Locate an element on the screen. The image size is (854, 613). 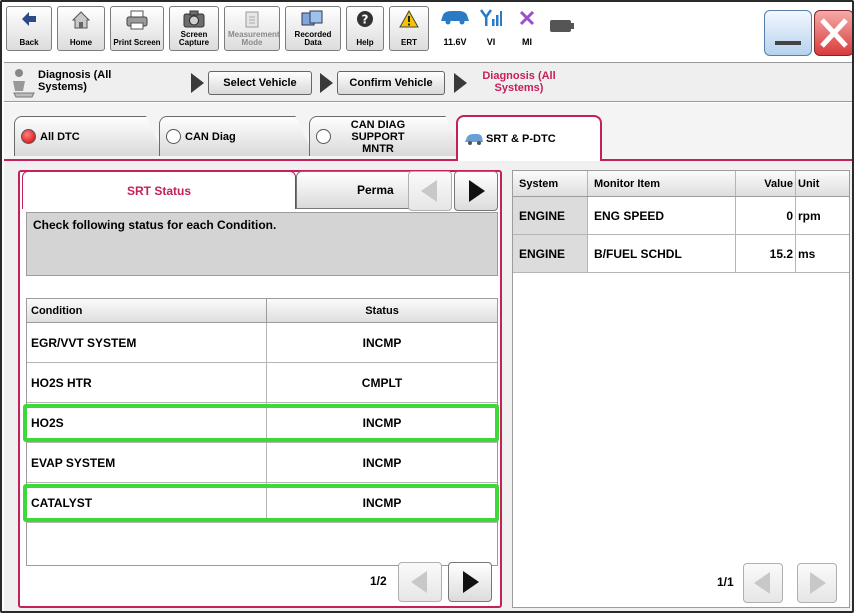
select-vehicle-button: Select Vehicle is located at coordinates (260, 83).